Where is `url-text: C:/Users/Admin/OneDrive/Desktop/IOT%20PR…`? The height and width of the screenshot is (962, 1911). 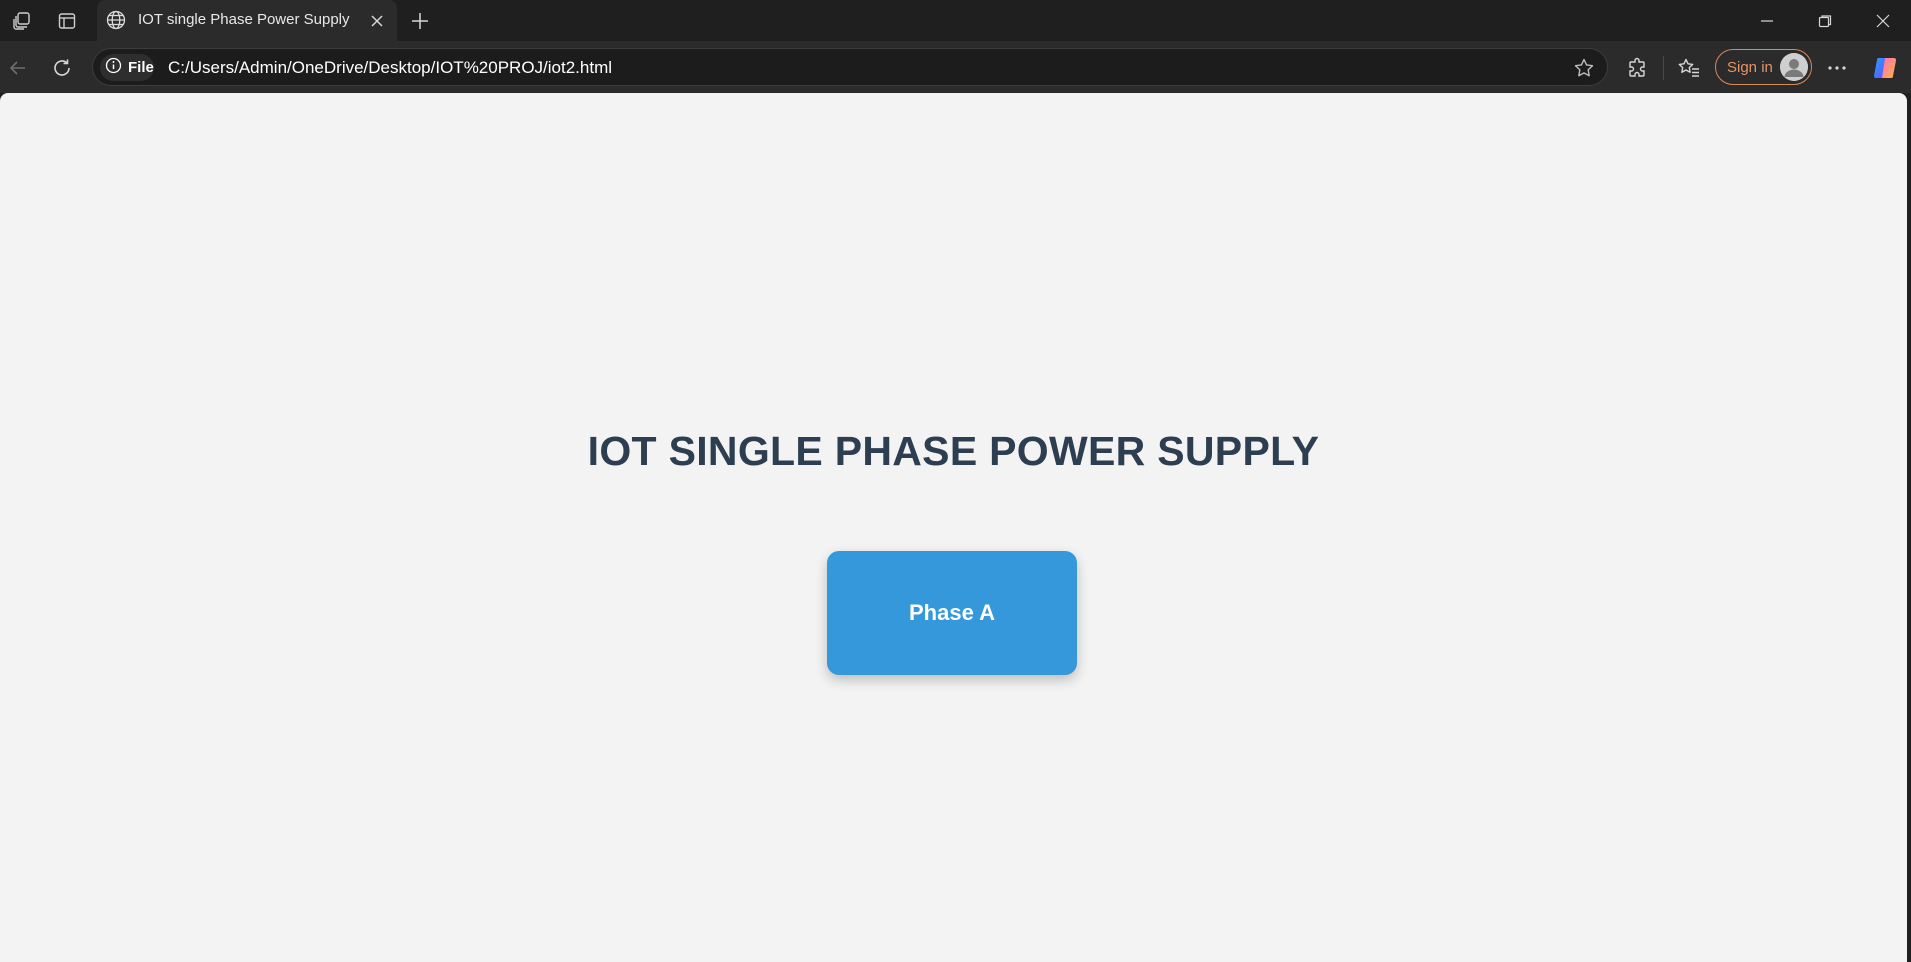 url-text: C:/Users/Admin/OneDrive/Desktop/IOT%20PR… is located at coordinates (390, 68).